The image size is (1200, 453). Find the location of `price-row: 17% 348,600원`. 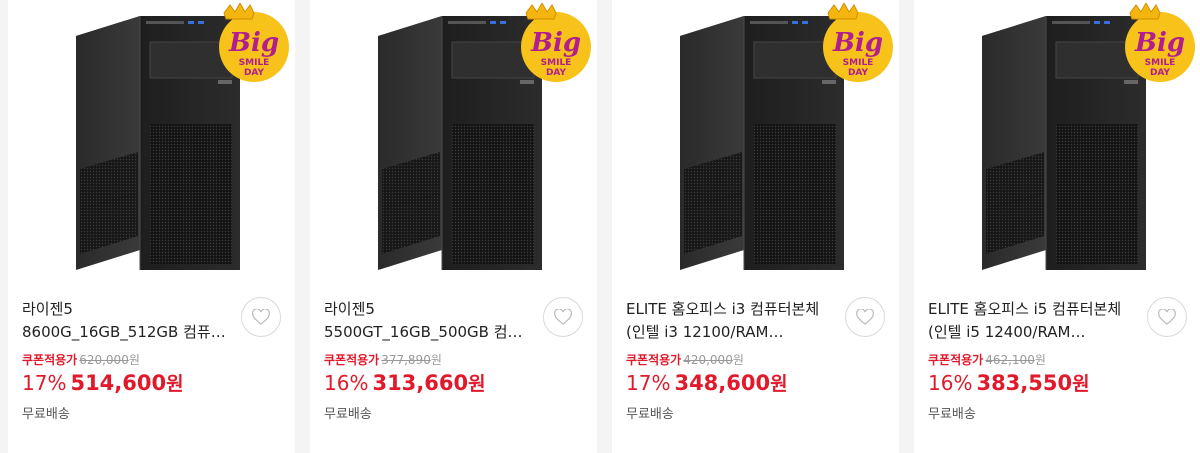

price-row: 17% 348,600원 is located at coordinates (707, 384).